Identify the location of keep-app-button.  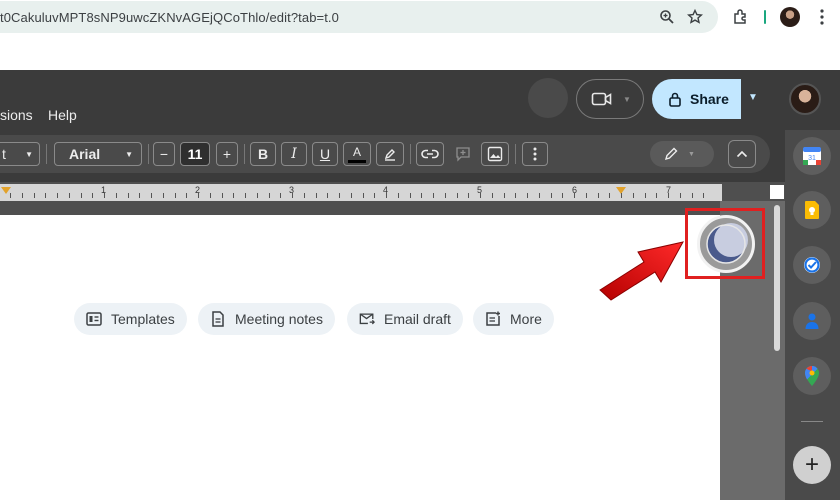
(812, 210).